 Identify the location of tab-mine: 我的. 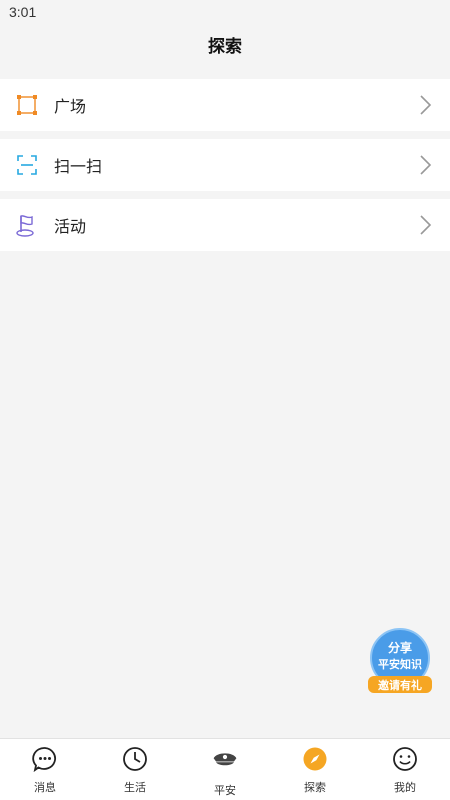
(405, 769).